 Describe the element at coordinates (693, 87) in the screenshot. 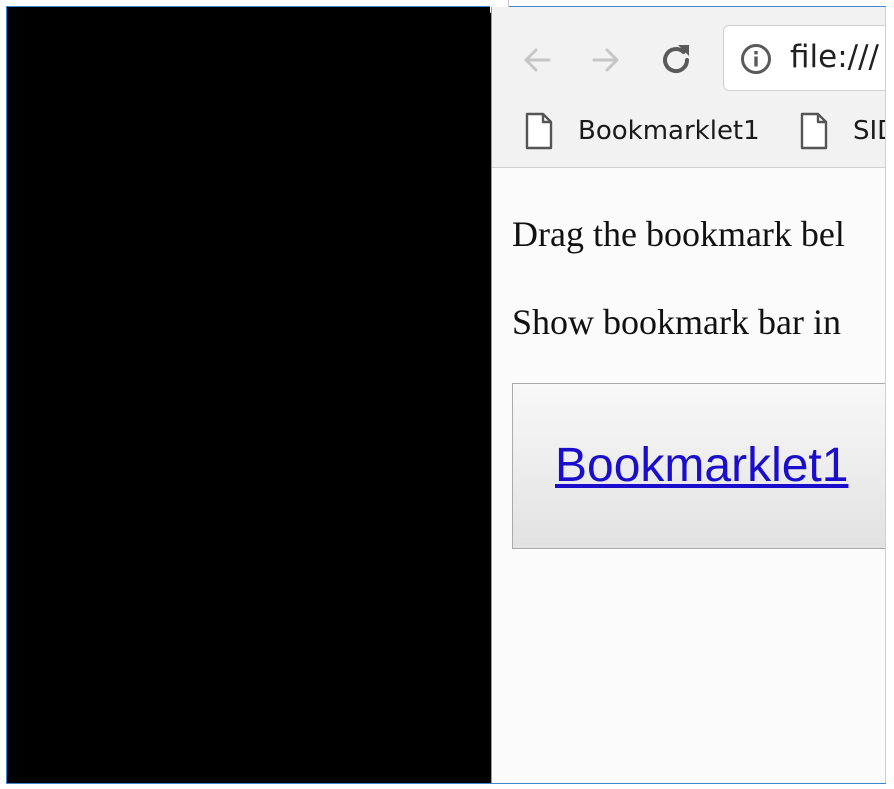

I see `browser-toolbar: file:/// Bookmarklet1 SID` at that location.